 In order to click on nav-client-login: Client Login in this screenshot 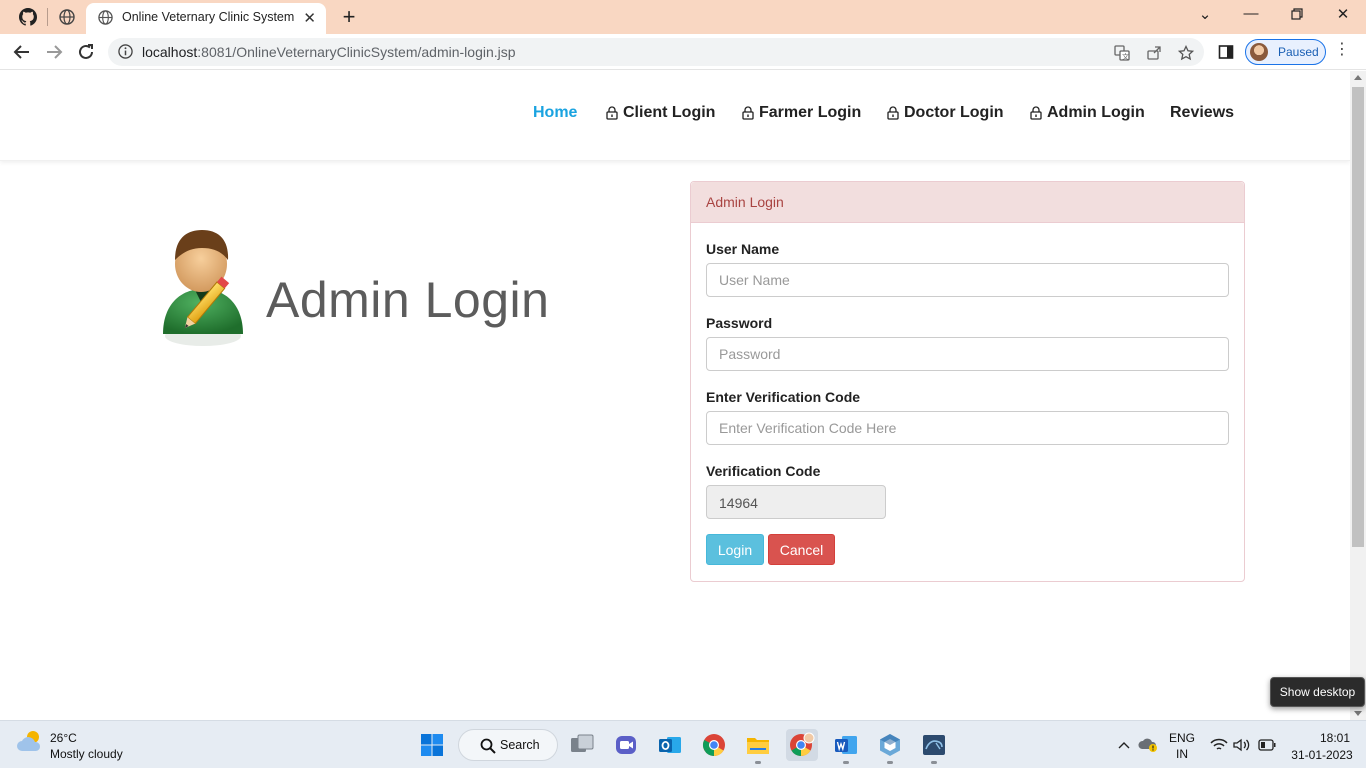, I will do `click(660, 113)`.